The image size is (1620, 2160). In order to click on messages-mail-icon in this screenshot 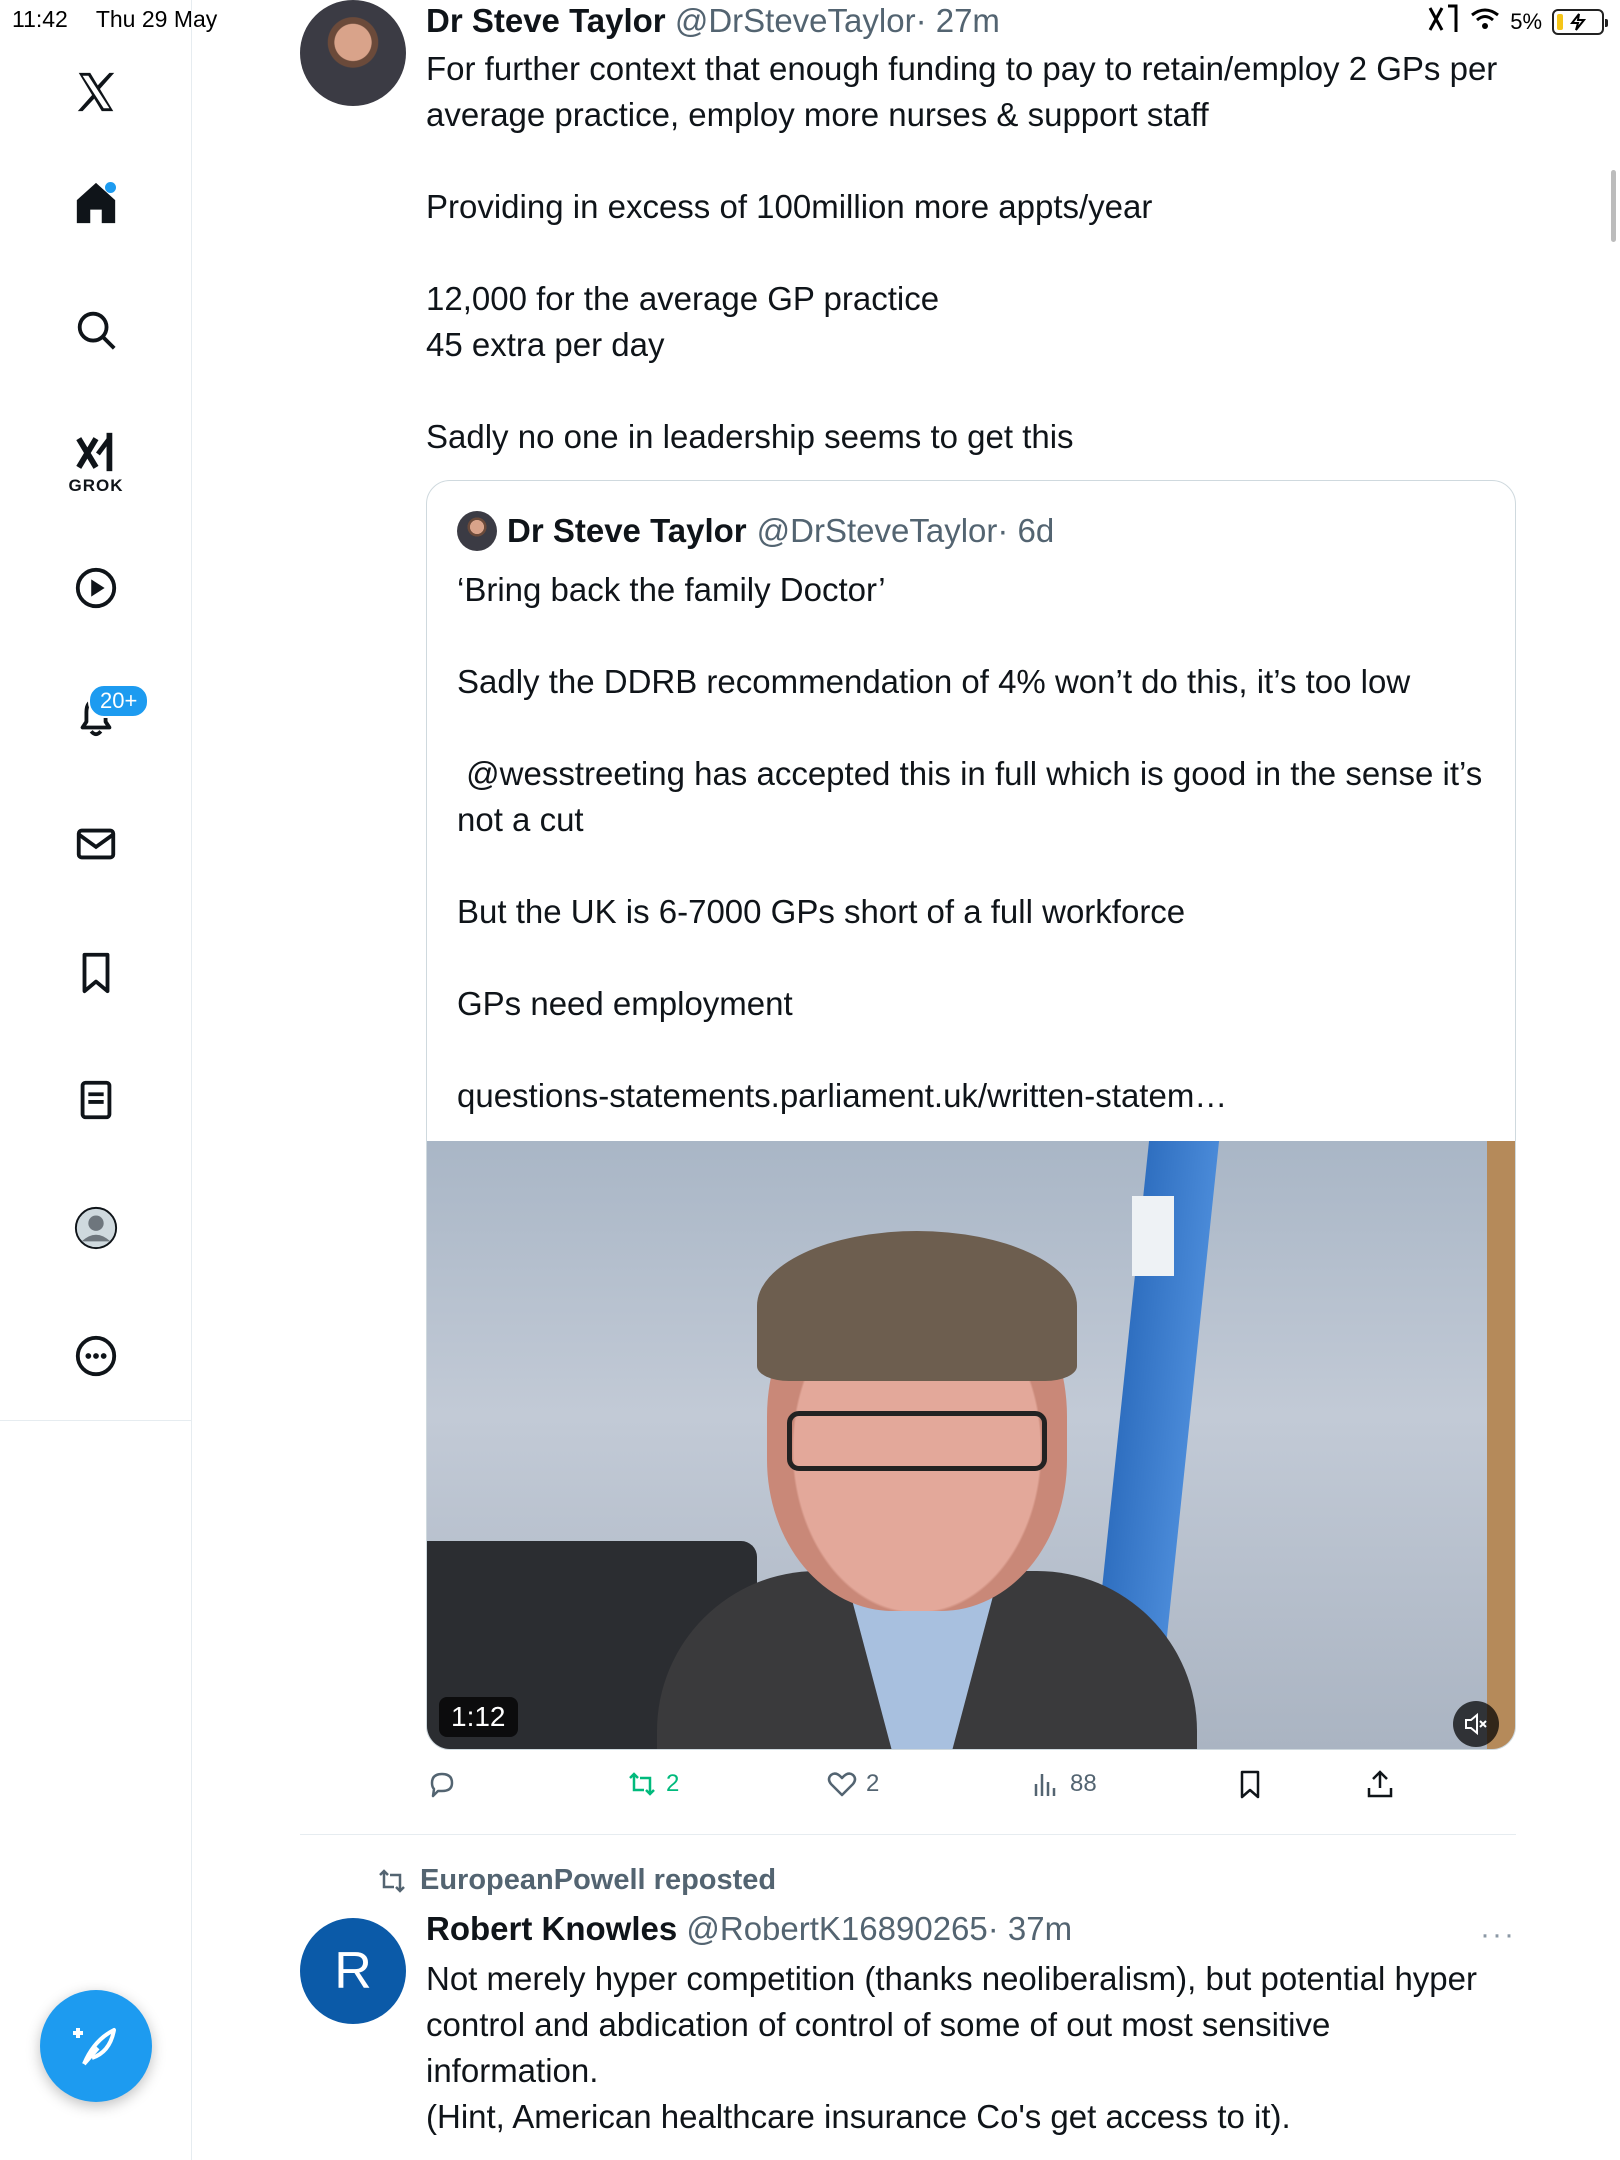, I will do `click(96, 844)`.